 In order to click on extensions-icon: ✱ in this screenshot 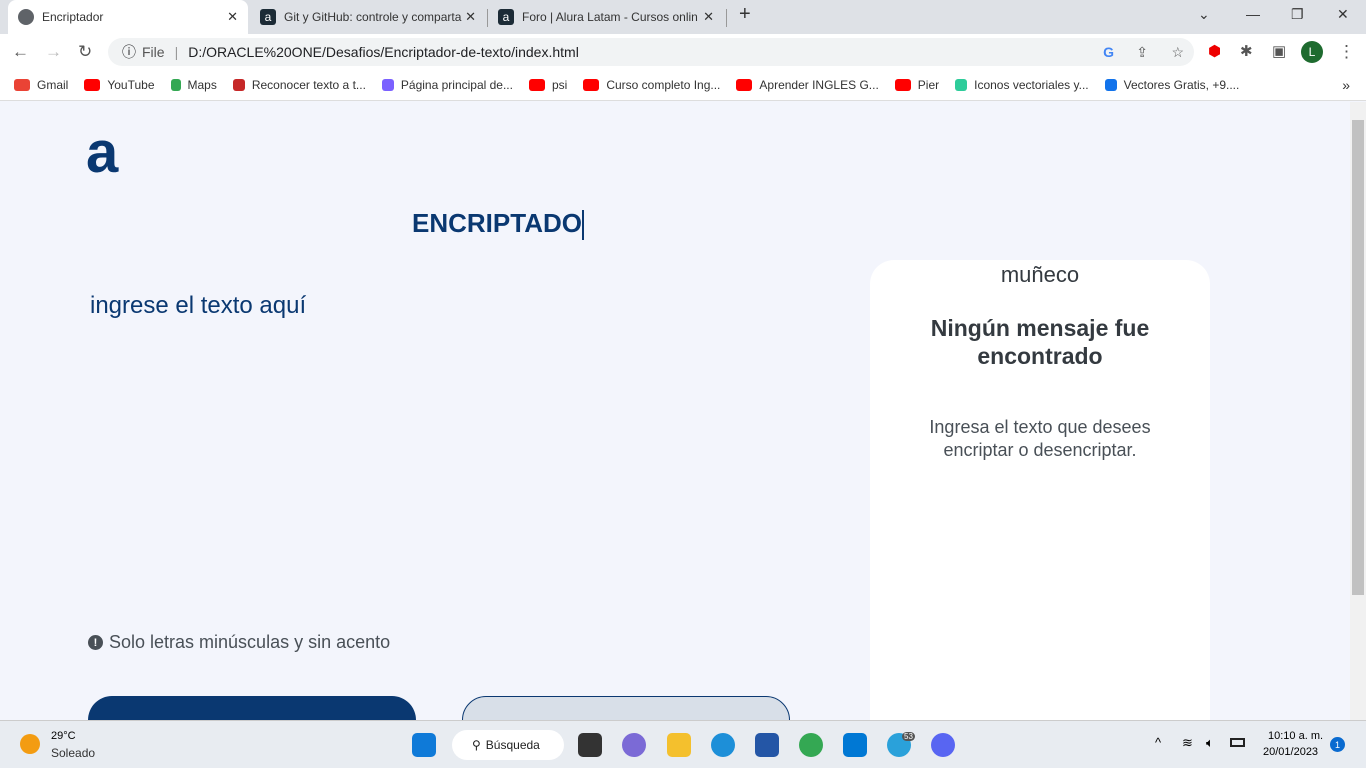, I will do `click(1246, 51)`.